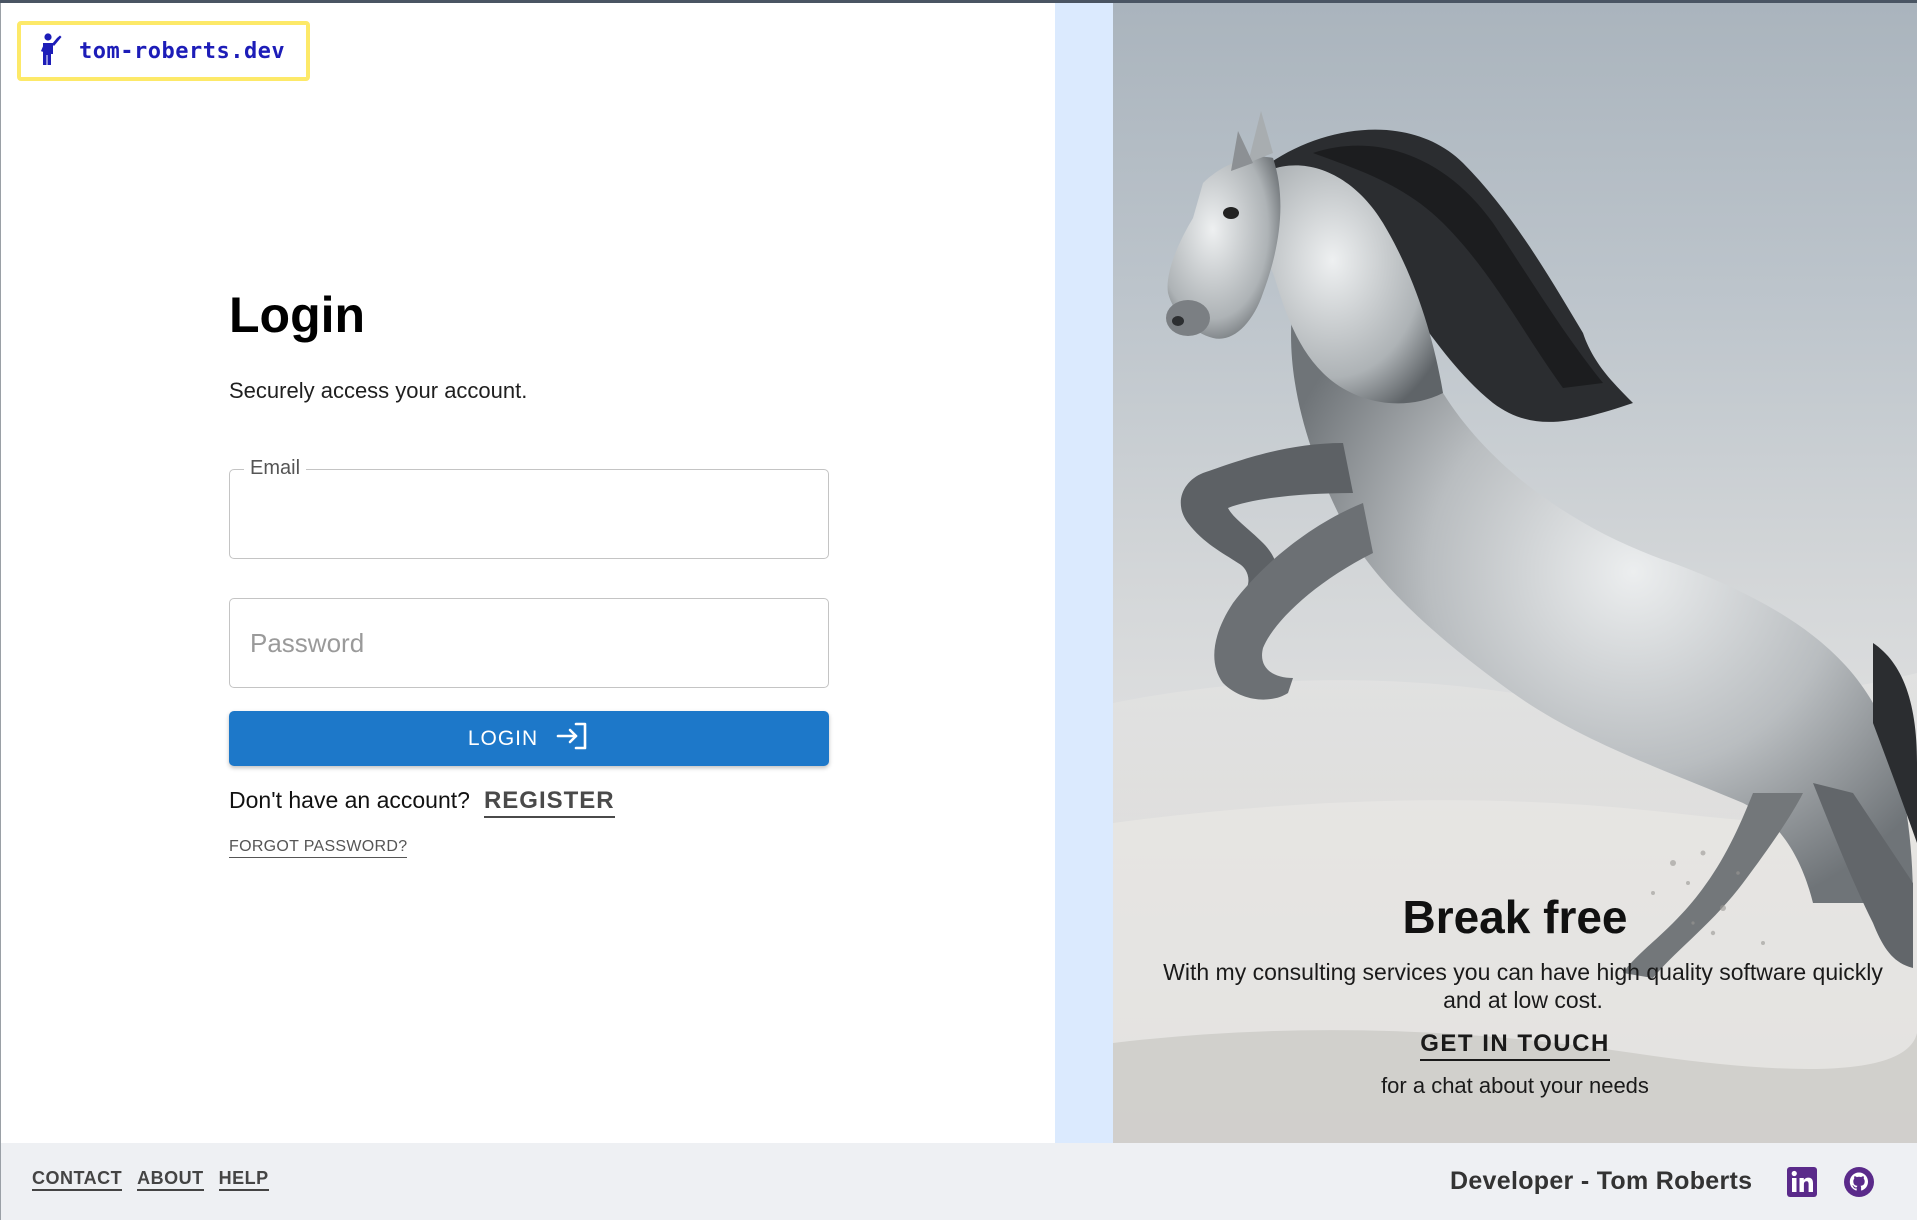  I want to click on get-in-touch-link: GET IN TOUCH, so click(1515, 1045).